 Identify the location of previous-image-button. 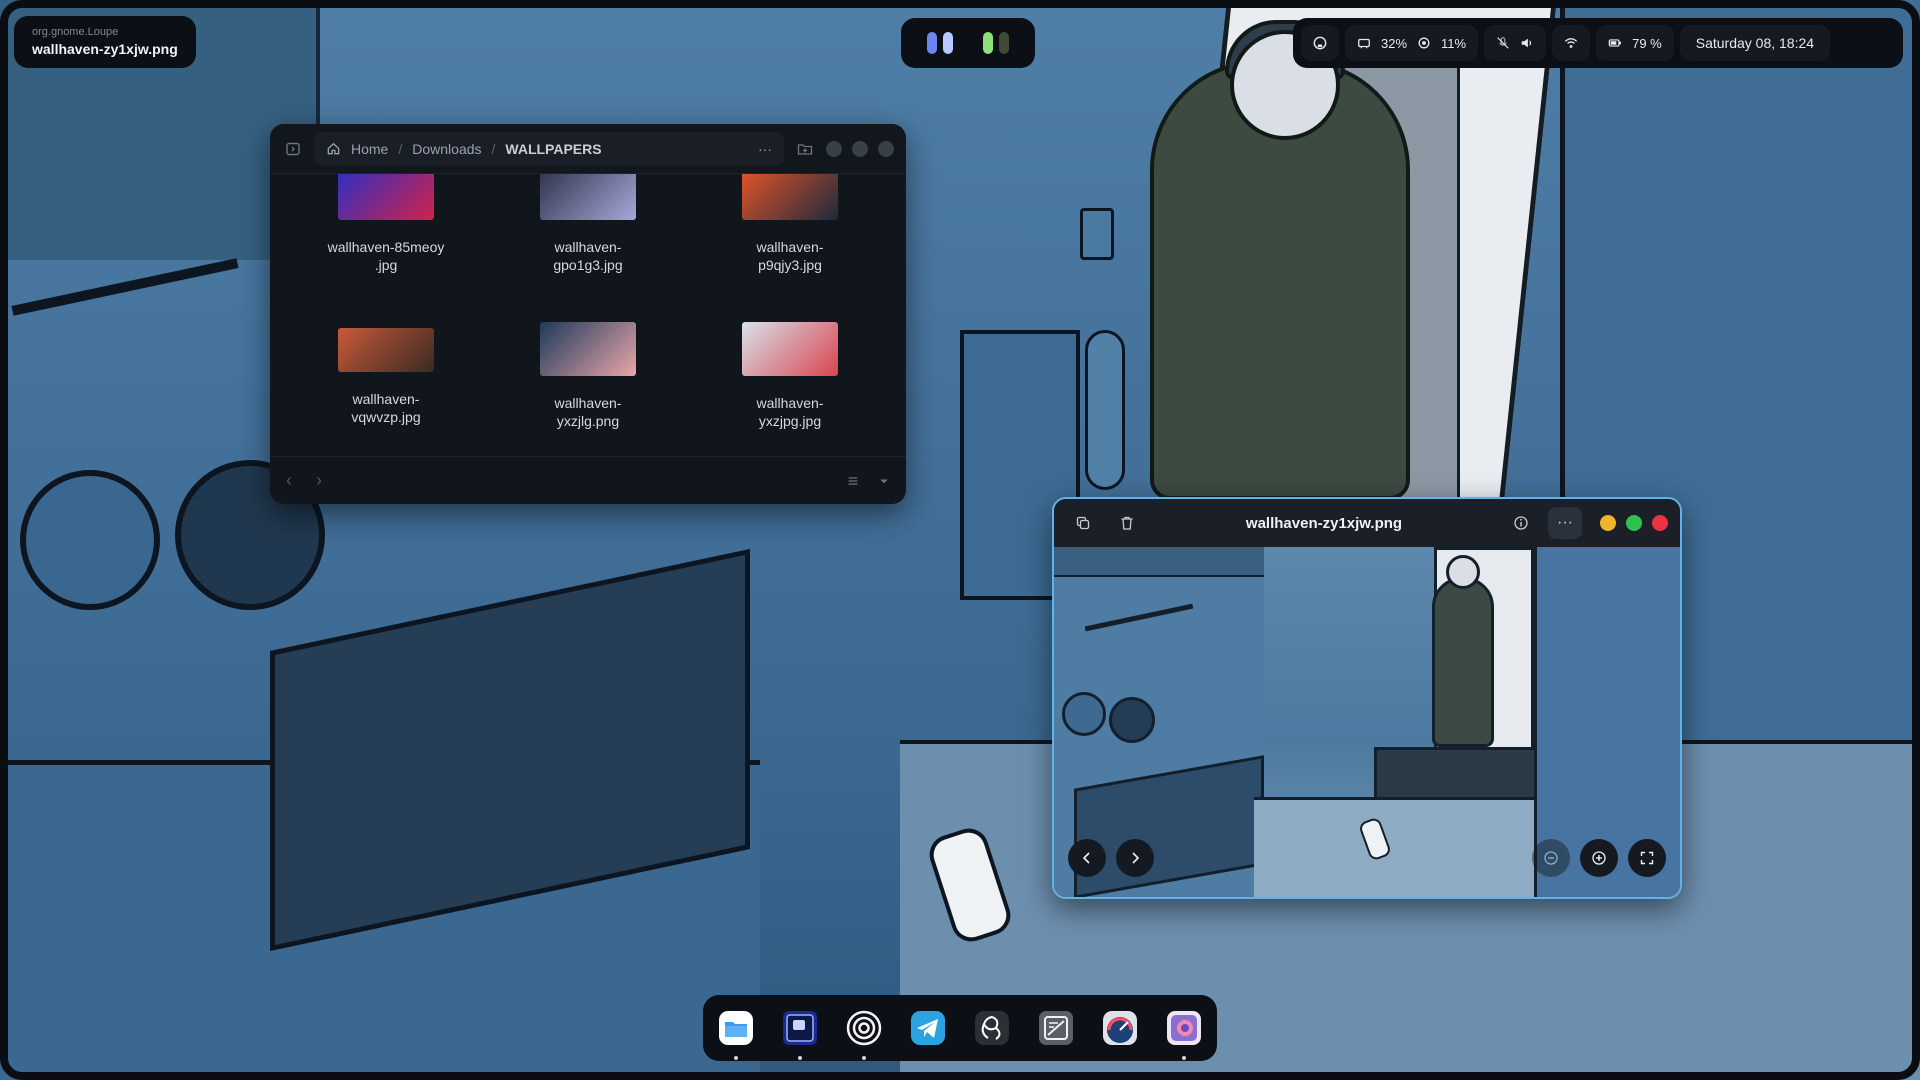
(1087, 858).